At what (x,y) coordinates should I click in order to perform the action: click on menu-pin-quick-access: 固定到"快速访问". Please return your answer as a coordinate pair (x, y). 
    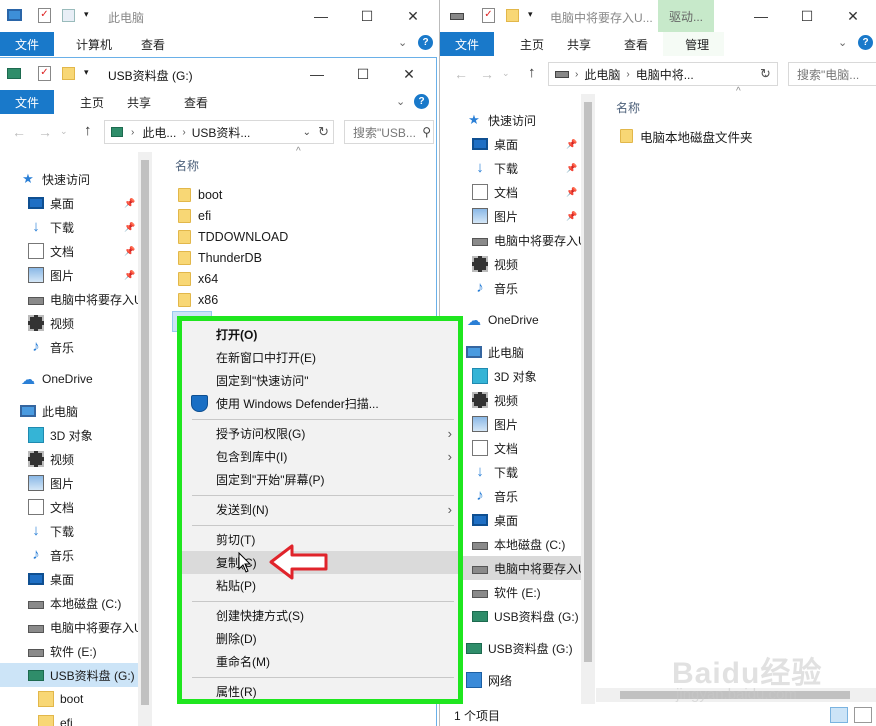
    Looking at the image, I should click on (320, 380).